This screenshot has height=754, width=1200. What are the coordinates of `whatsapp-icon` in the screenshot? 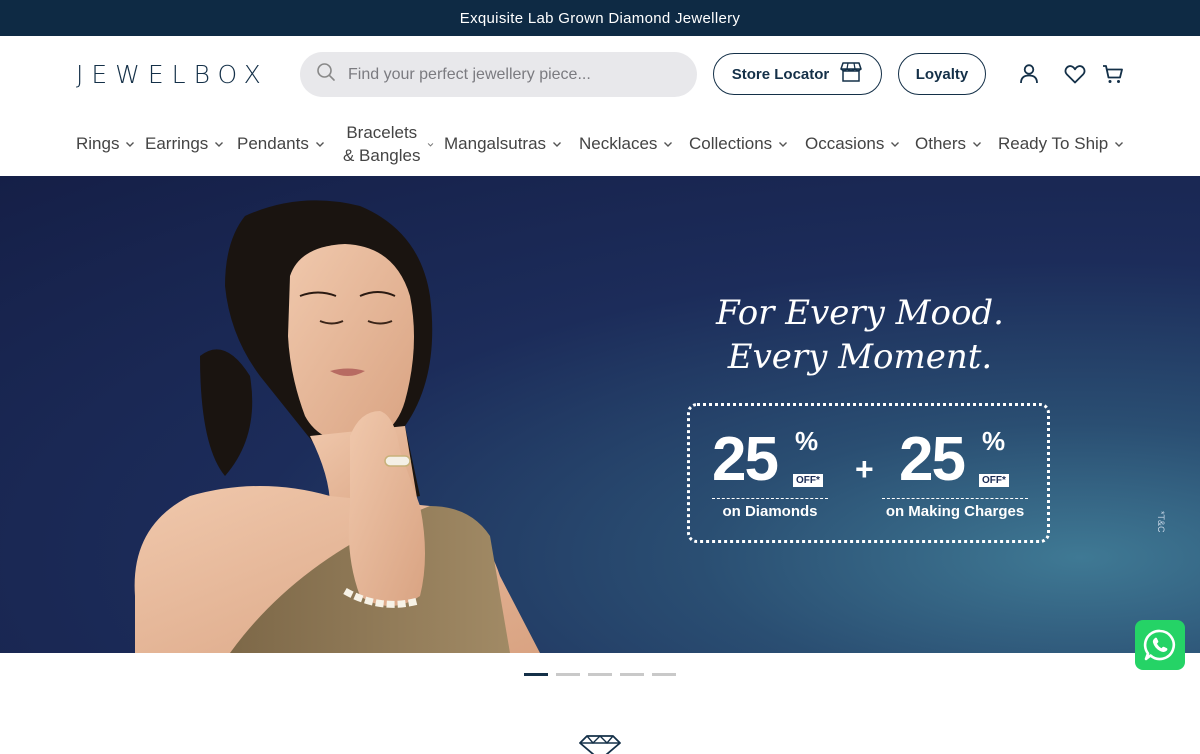 It's located at (1159, 645).